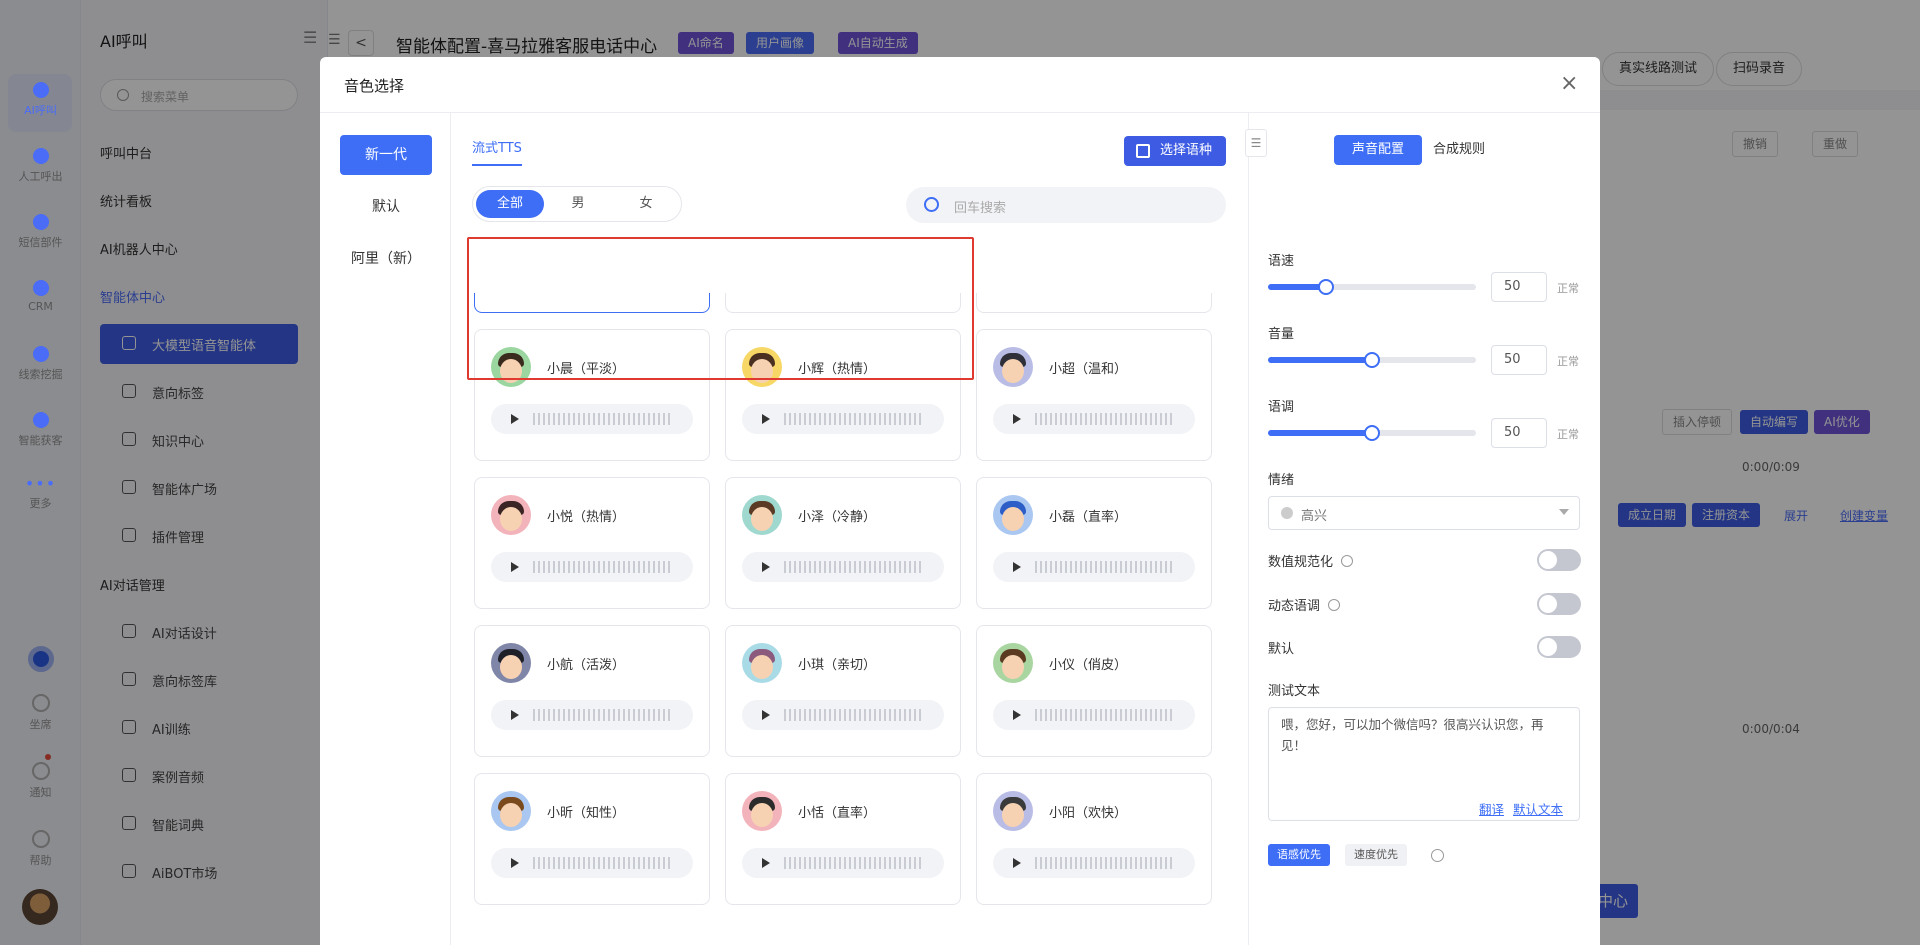 This screenshot has width=1920, height=945. What do you see at coordinates (843, 543) in the screenshot?
I see `voice-card: 小泽（冷静）` at bounding box center [843, 543].